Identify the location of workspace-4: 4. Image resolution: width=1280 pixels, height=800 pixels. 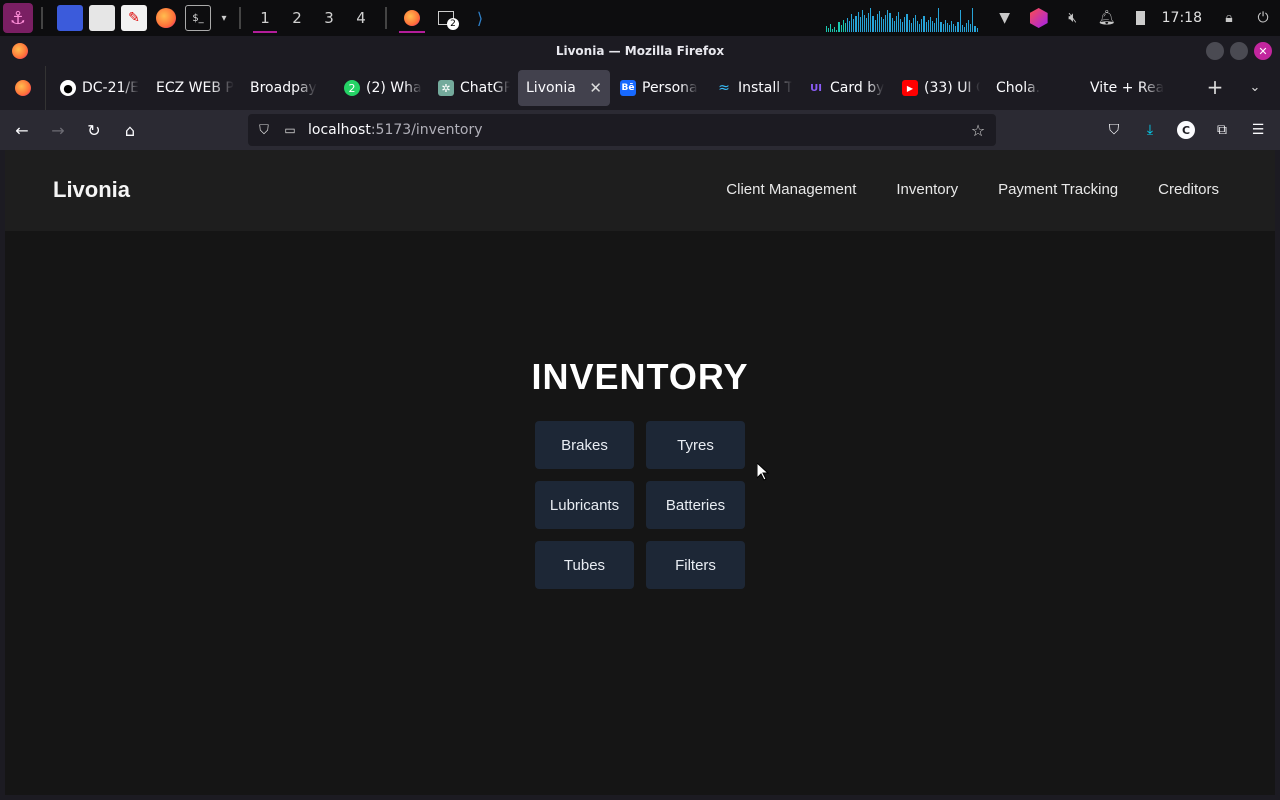
(361, 18).